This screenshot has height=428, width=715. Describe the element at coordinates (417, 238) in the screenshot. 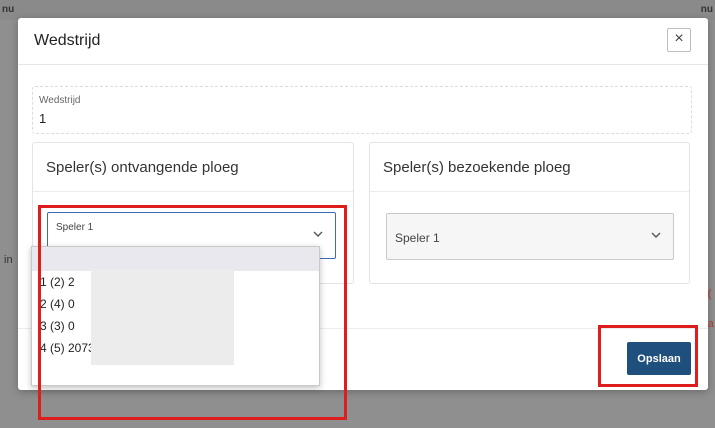

I see `visitor-player-select-label: Speler 1` at that location.